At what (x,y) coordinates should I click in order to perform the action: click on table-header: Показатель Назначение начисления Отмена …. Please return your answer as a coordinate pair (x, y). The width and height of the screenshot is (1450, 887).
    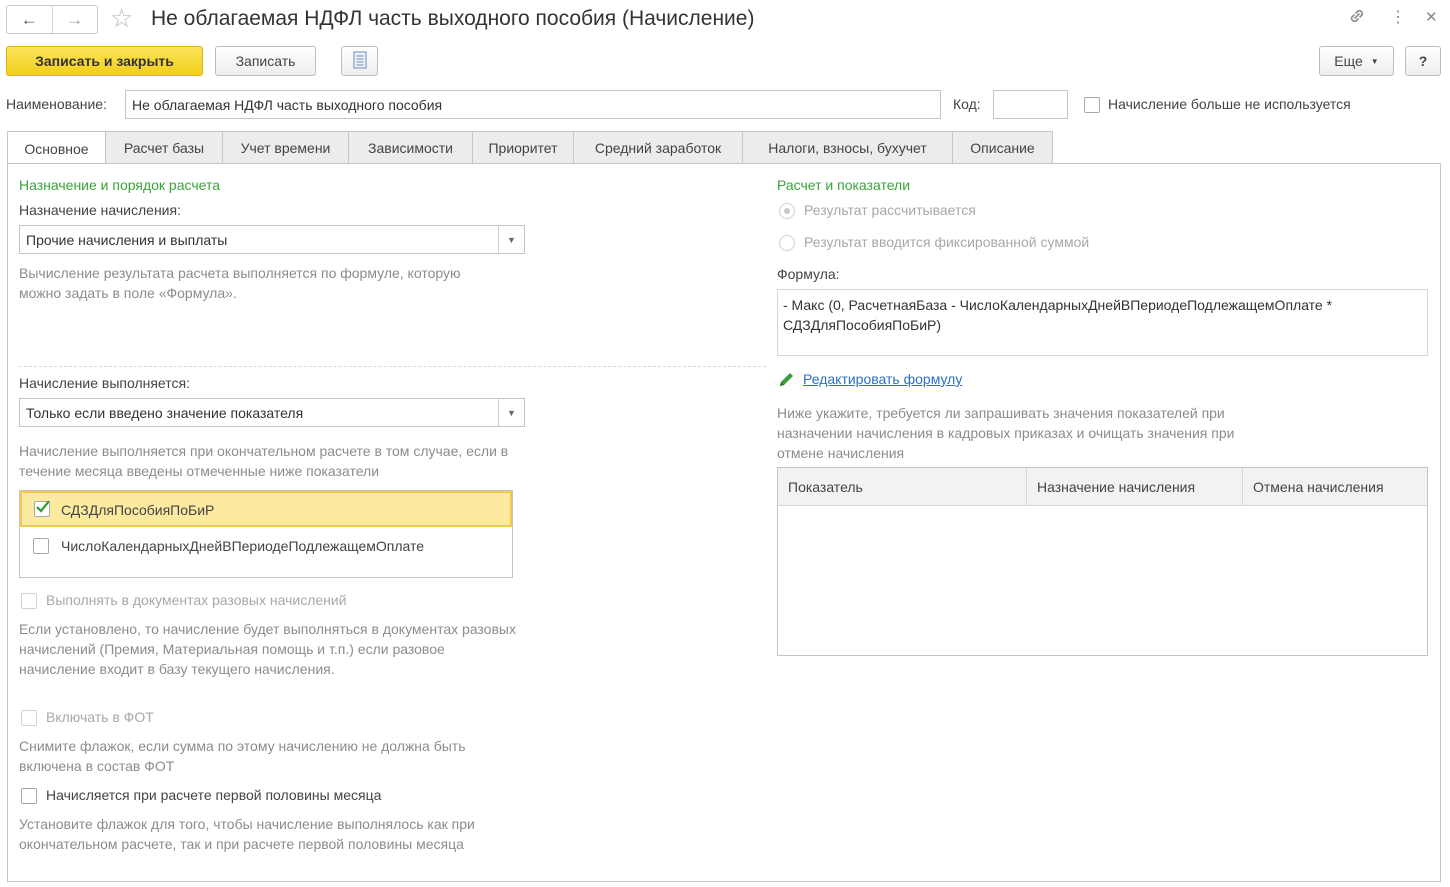
    Looking at the image, I should click on (1102, 487).